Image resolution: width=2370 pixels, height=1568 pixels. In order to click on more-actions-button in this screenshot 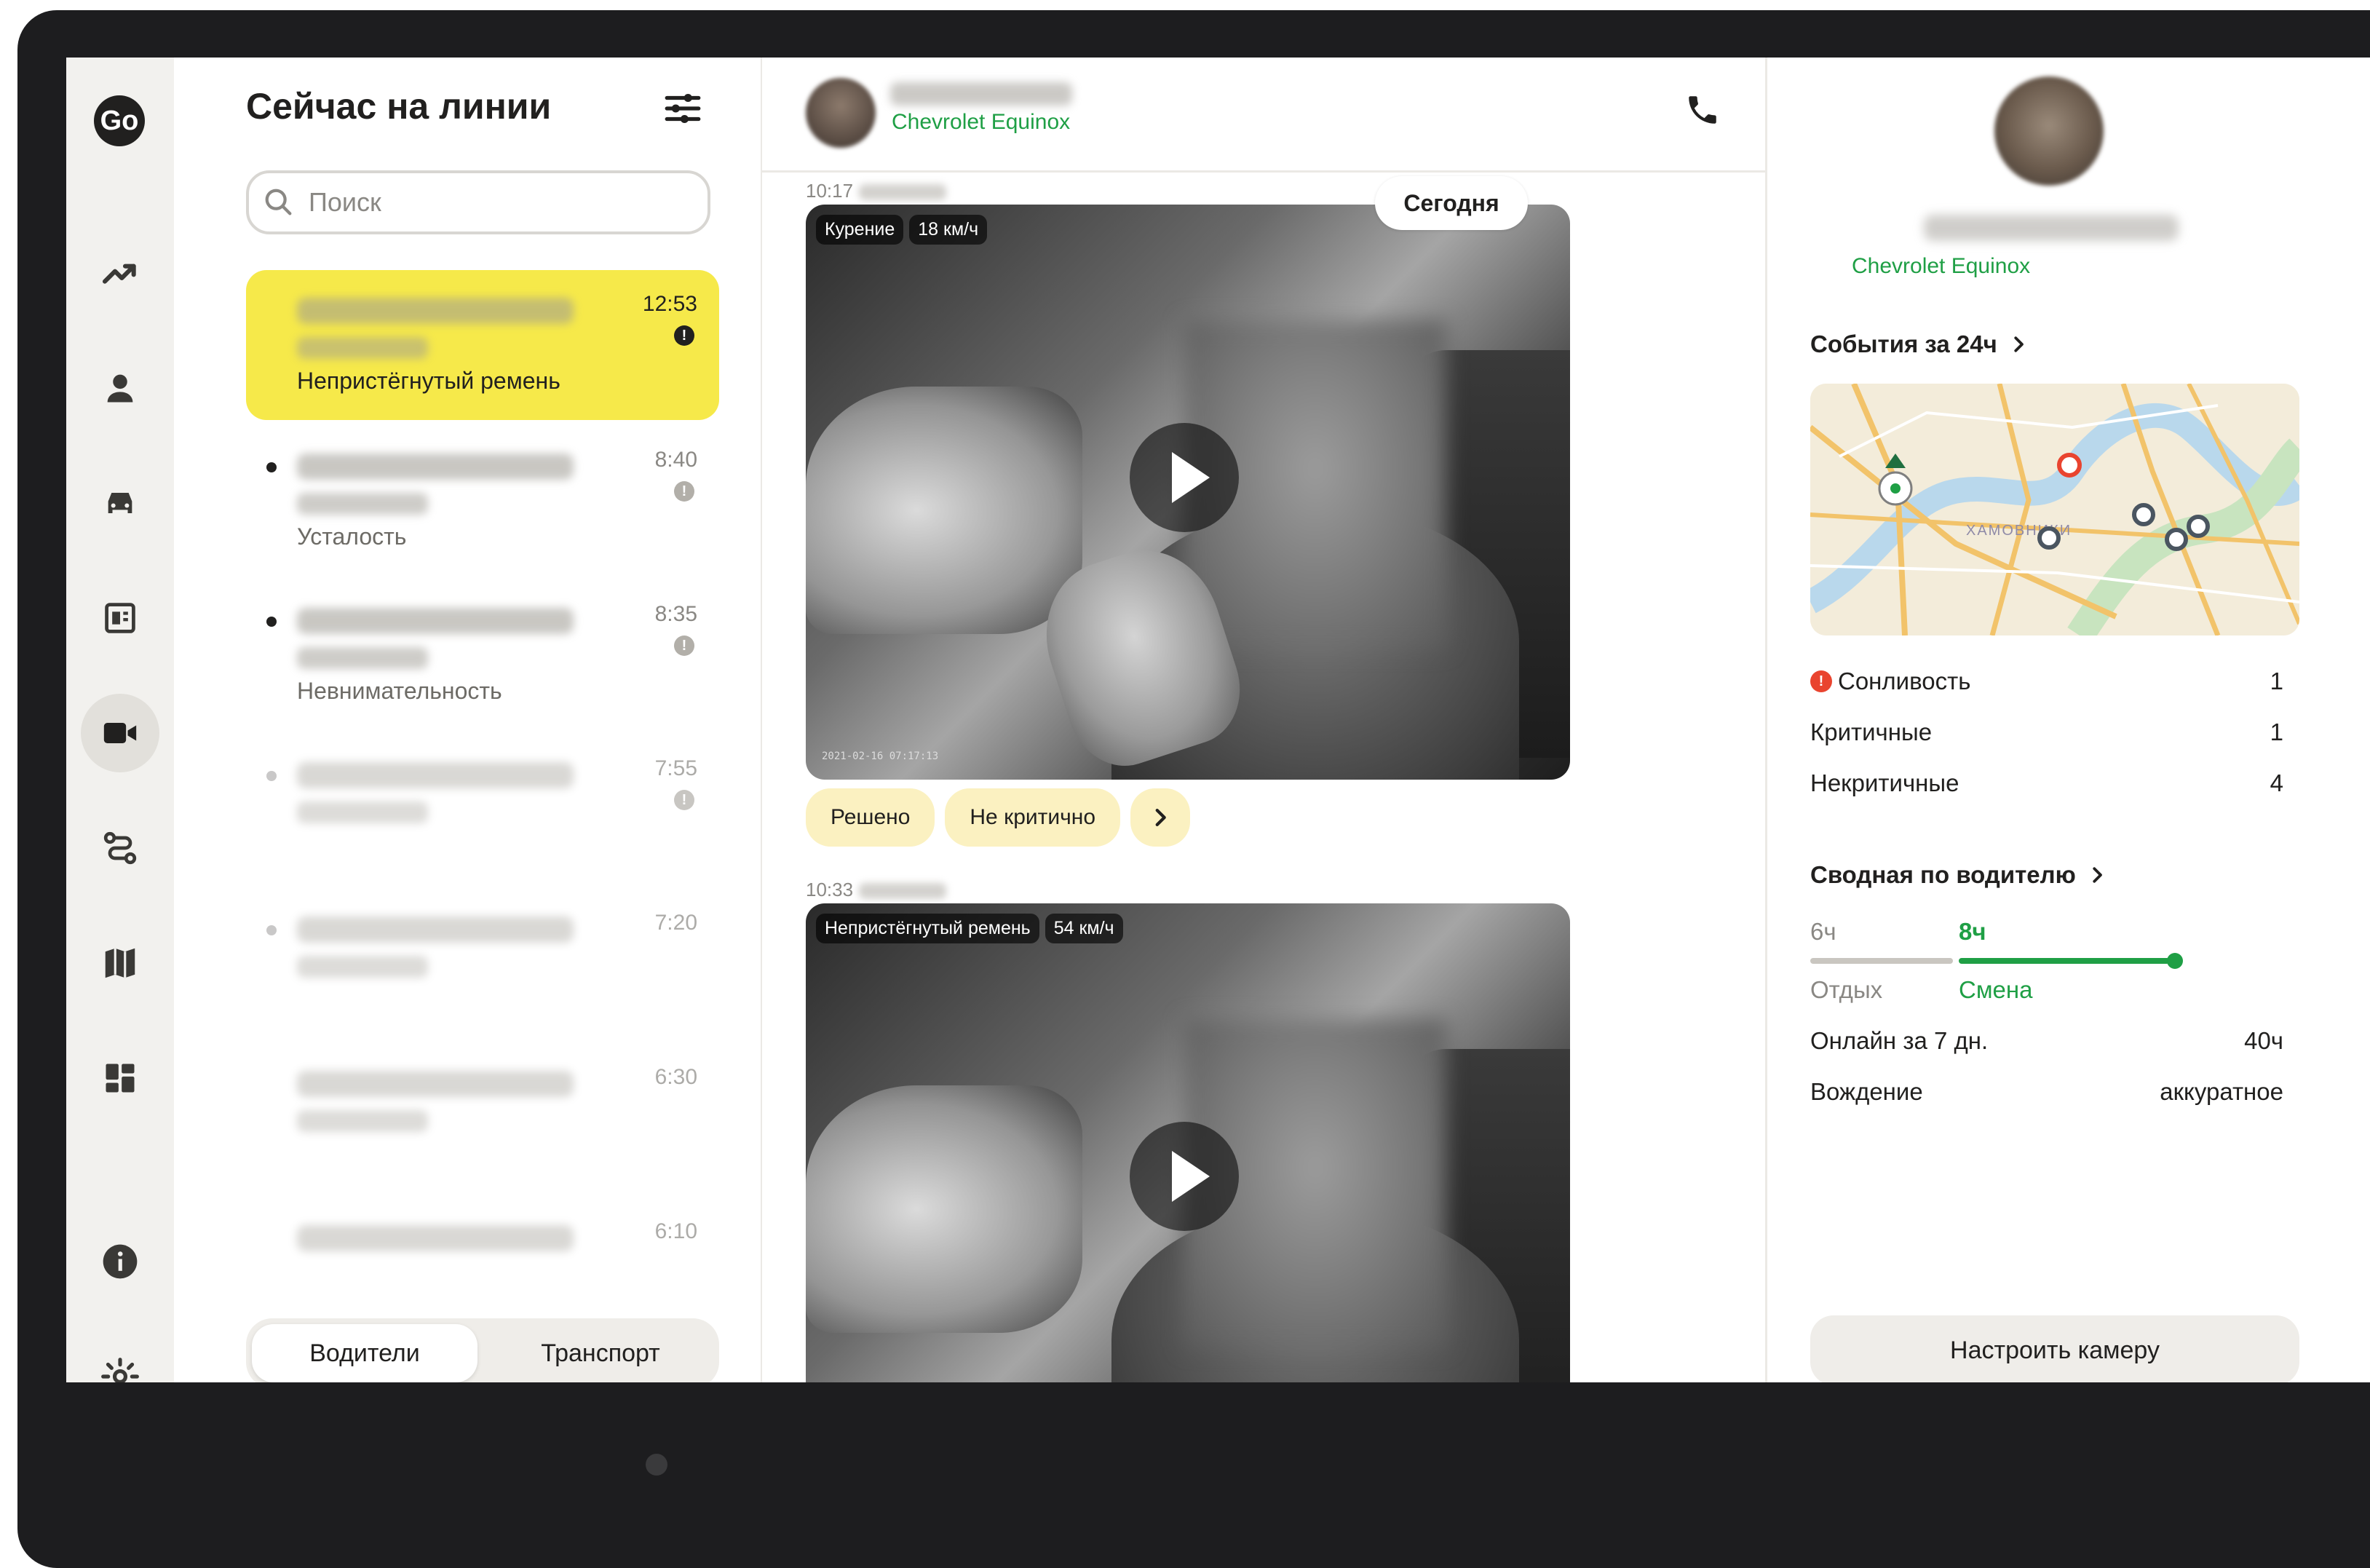, I will do `click(1160, 818)`.